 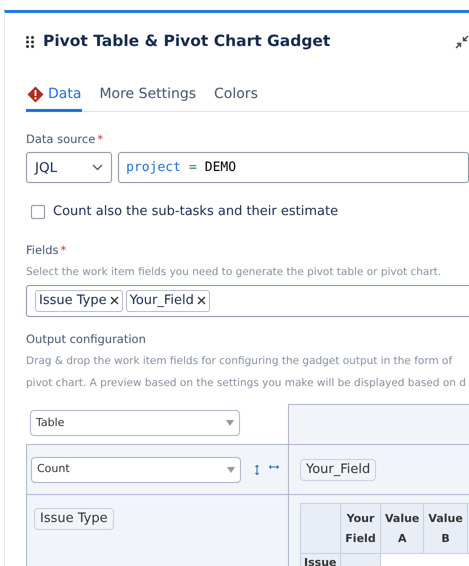 I want to click on column-header: Value A, so click(x=402, y=529).